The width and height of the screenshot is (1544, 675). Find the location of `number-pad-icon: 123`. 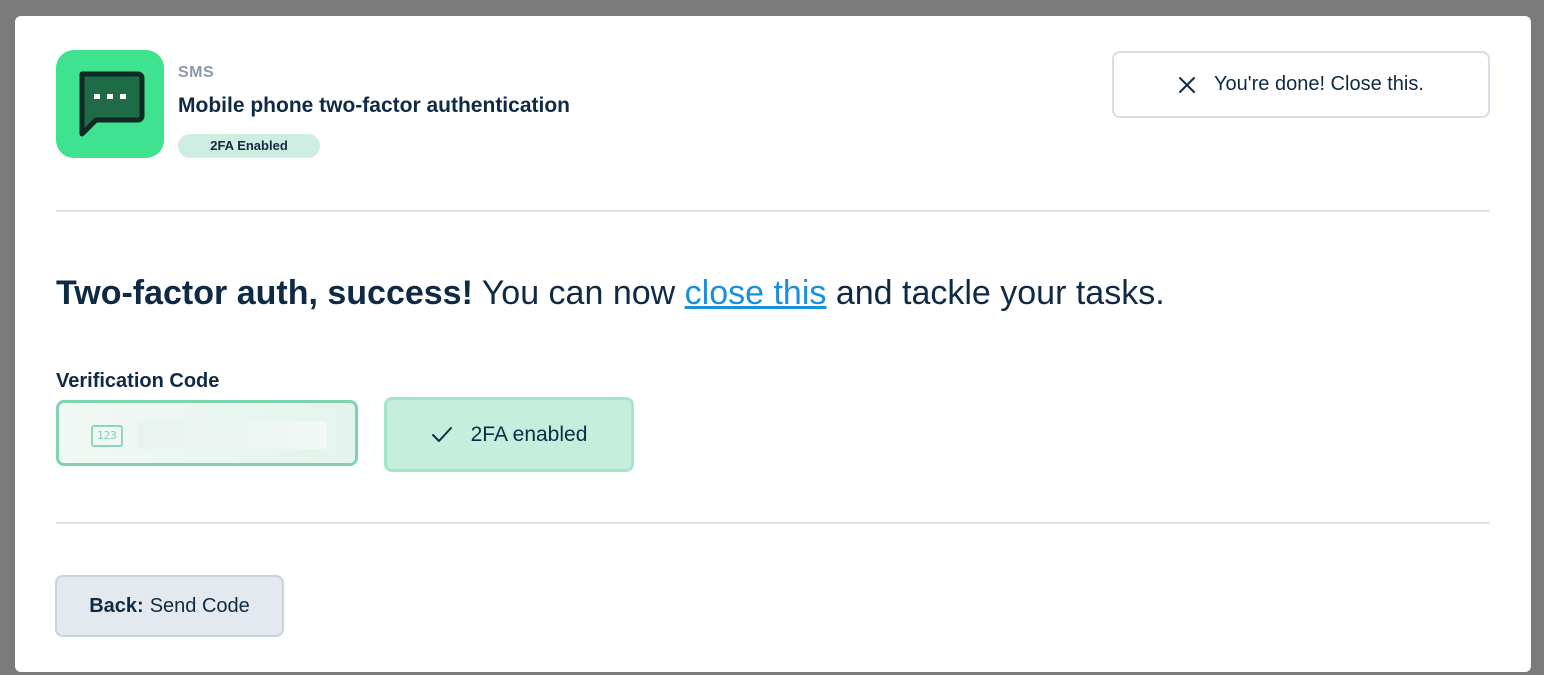

number-pad-icon: 123 is located at coordinates (107, 436).